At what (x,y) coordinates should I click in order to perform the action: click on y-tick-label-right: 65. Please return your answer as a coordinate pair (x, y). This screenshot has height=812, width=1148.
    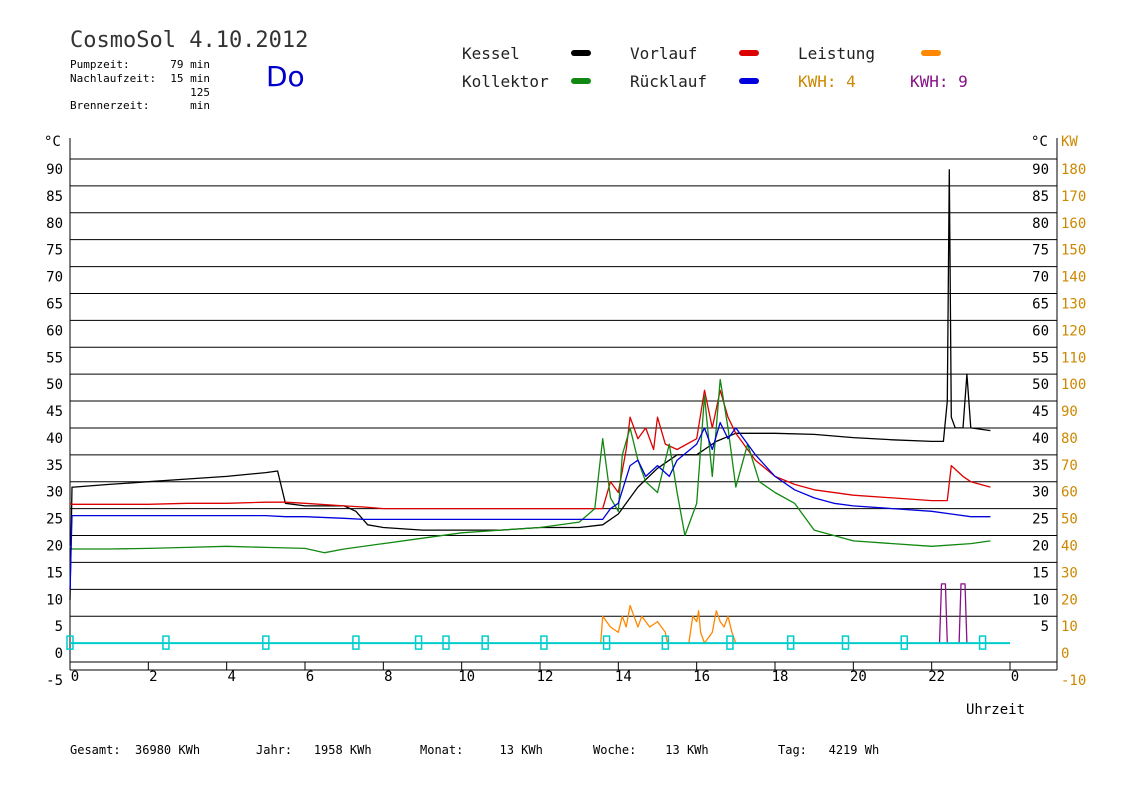
    Looking at the image, I should click on (1040, 304).